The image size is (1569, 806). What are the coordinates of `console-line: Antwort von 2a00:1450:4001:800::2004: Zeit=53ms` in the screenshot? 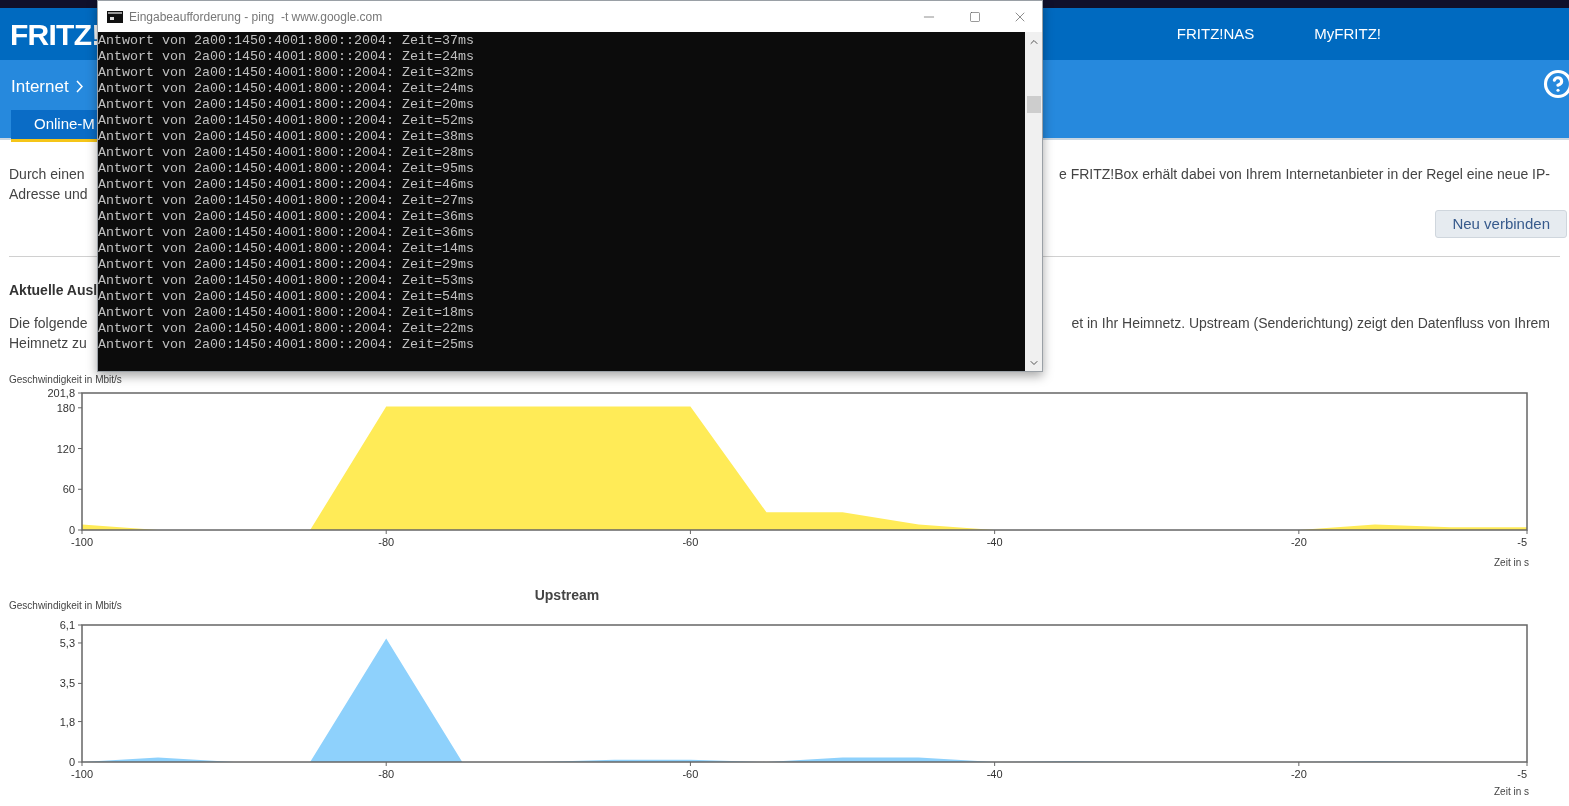 It's located at (286, 281).